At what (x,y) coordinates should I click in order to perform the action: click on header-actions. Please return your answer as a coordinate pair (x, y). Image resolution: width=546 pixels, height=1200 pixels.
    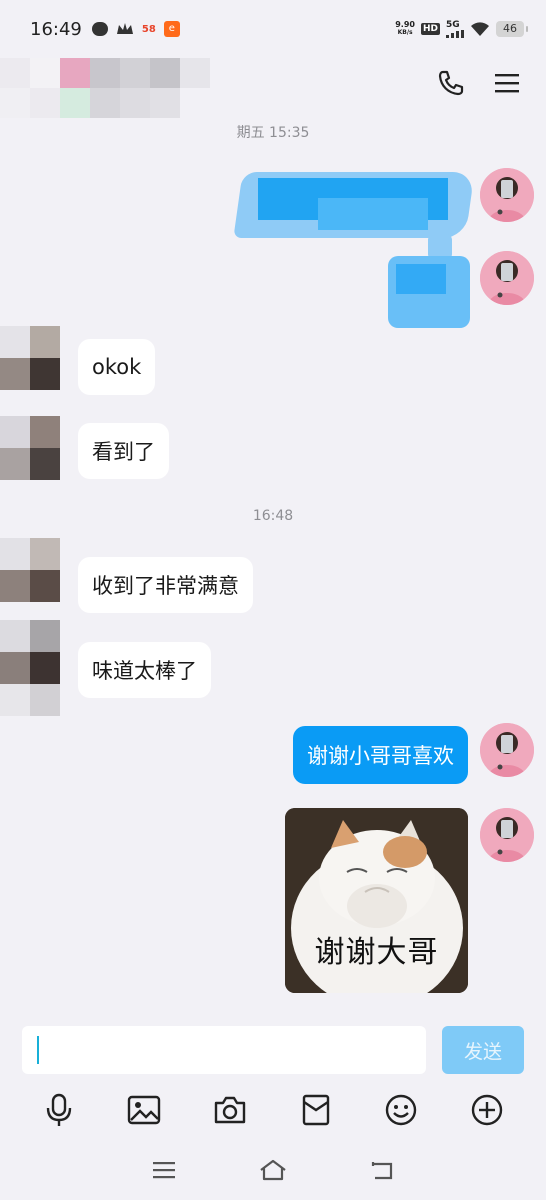
    Looking at the image, I should click on (479, 83).